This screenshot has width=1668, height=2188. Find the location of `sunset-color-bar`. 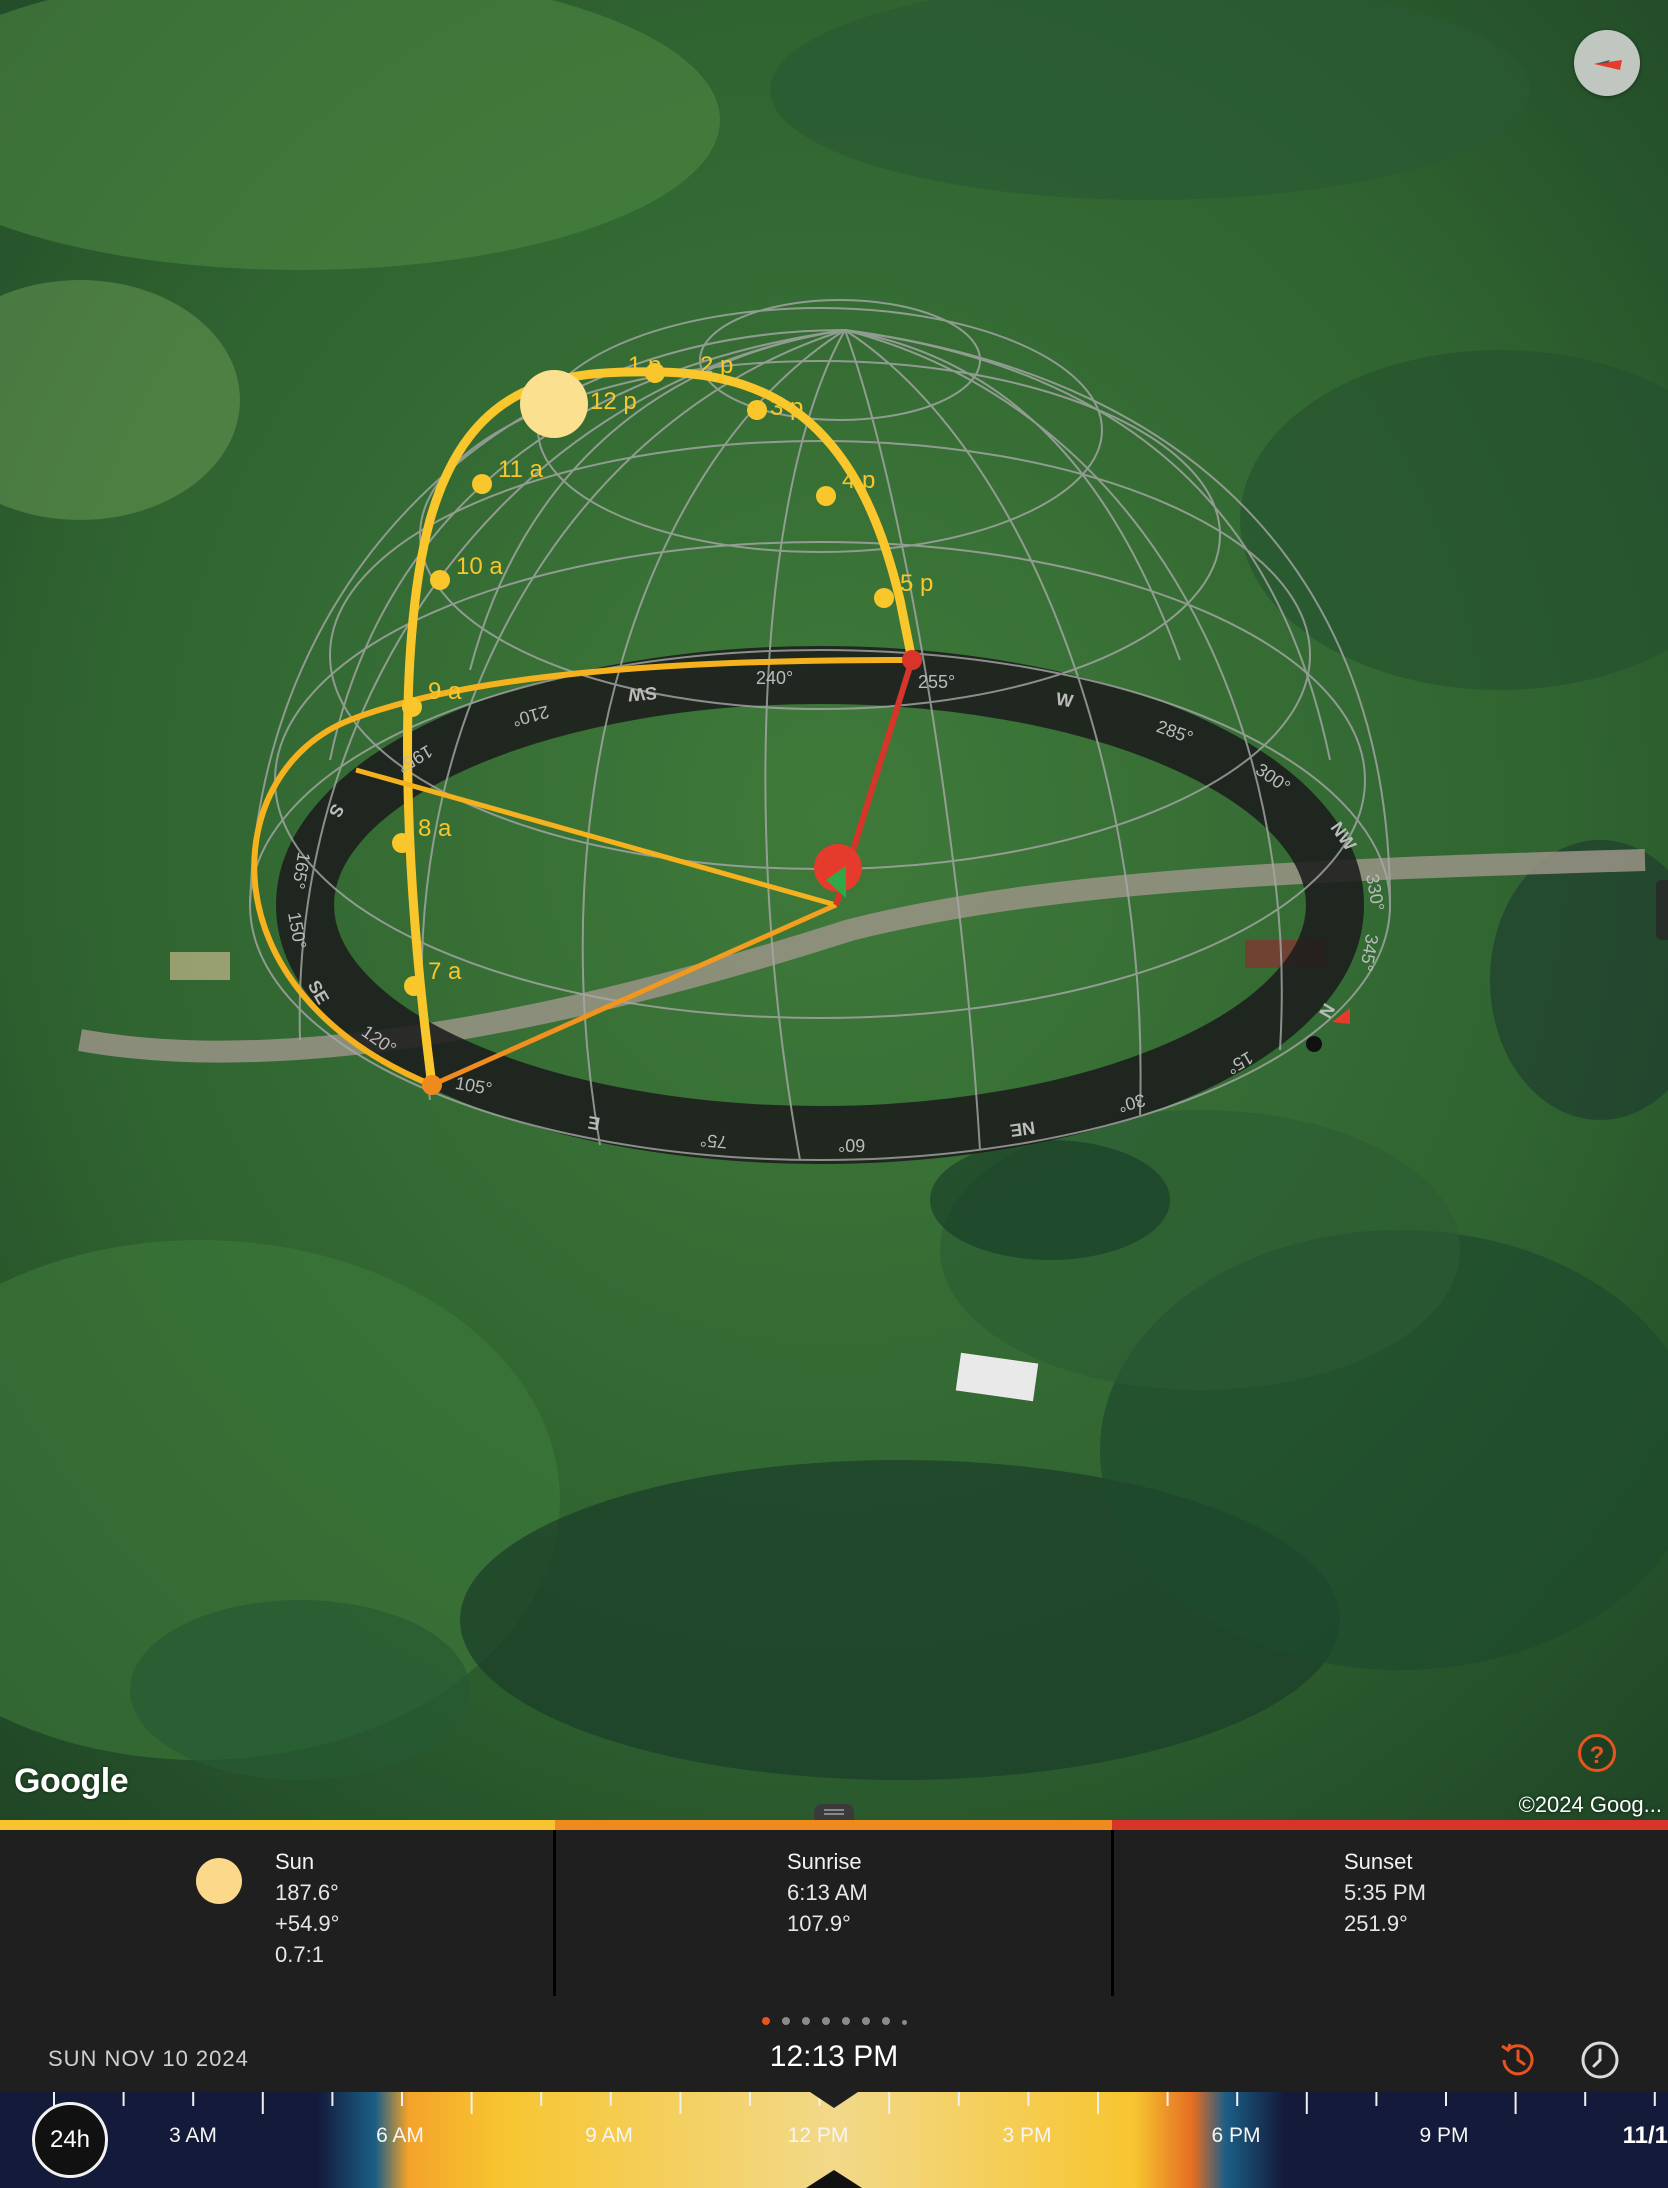

sunset-color-bar is located at coordinates (1390, 1825).